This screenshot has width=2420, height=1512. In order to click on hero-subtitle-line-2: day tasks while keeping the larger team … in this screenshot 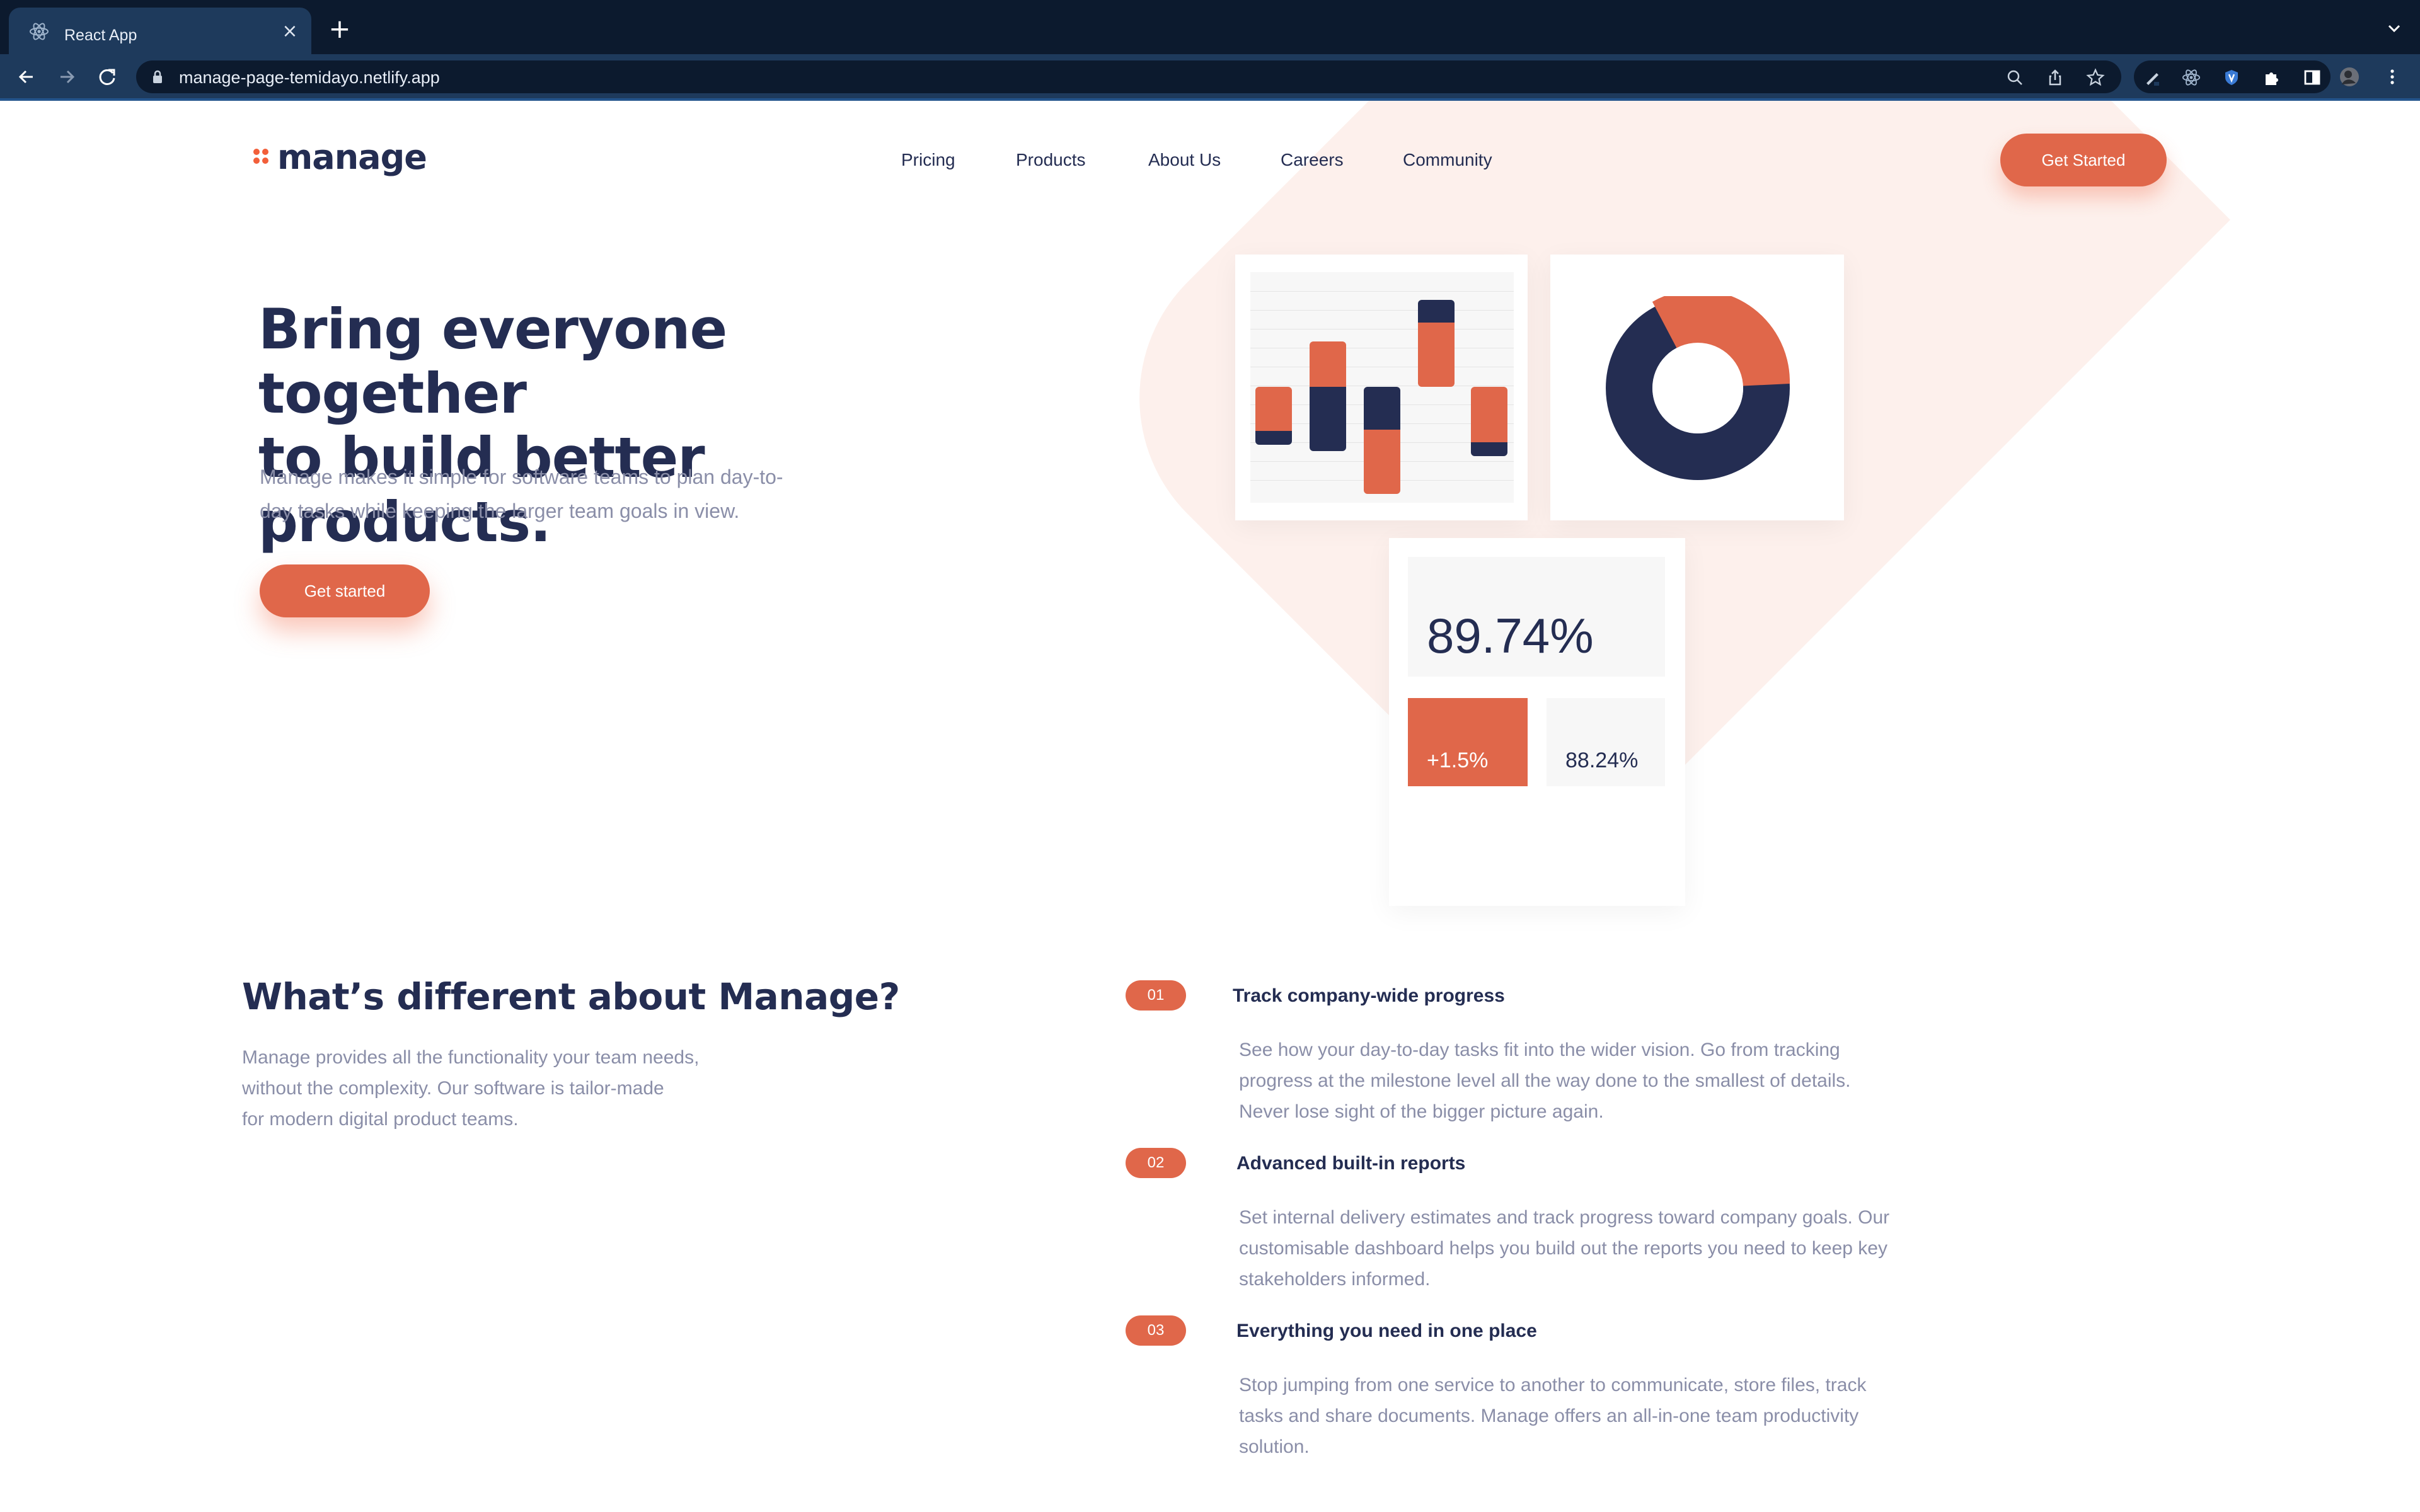, I will do `click(500, 511)`.